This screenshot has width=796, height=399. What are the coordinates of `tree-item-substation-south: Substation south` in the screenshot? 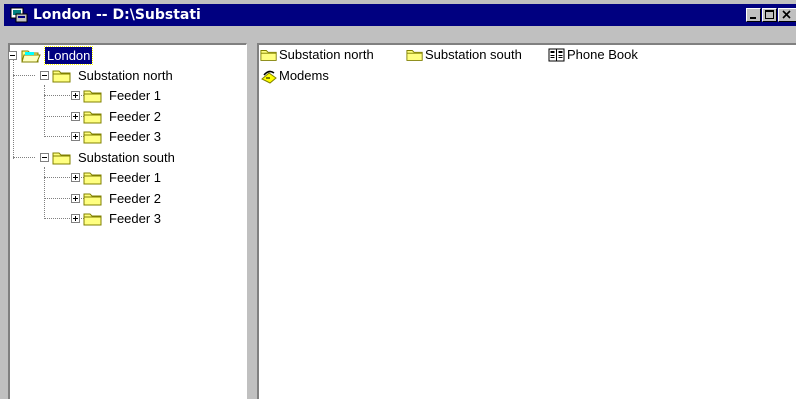 It's located at (137, 158).